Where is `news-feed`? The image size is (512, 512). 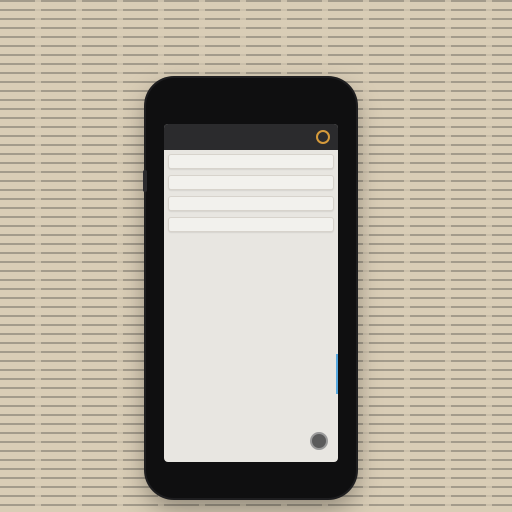
news-feed is located at coordinates (251, 196).